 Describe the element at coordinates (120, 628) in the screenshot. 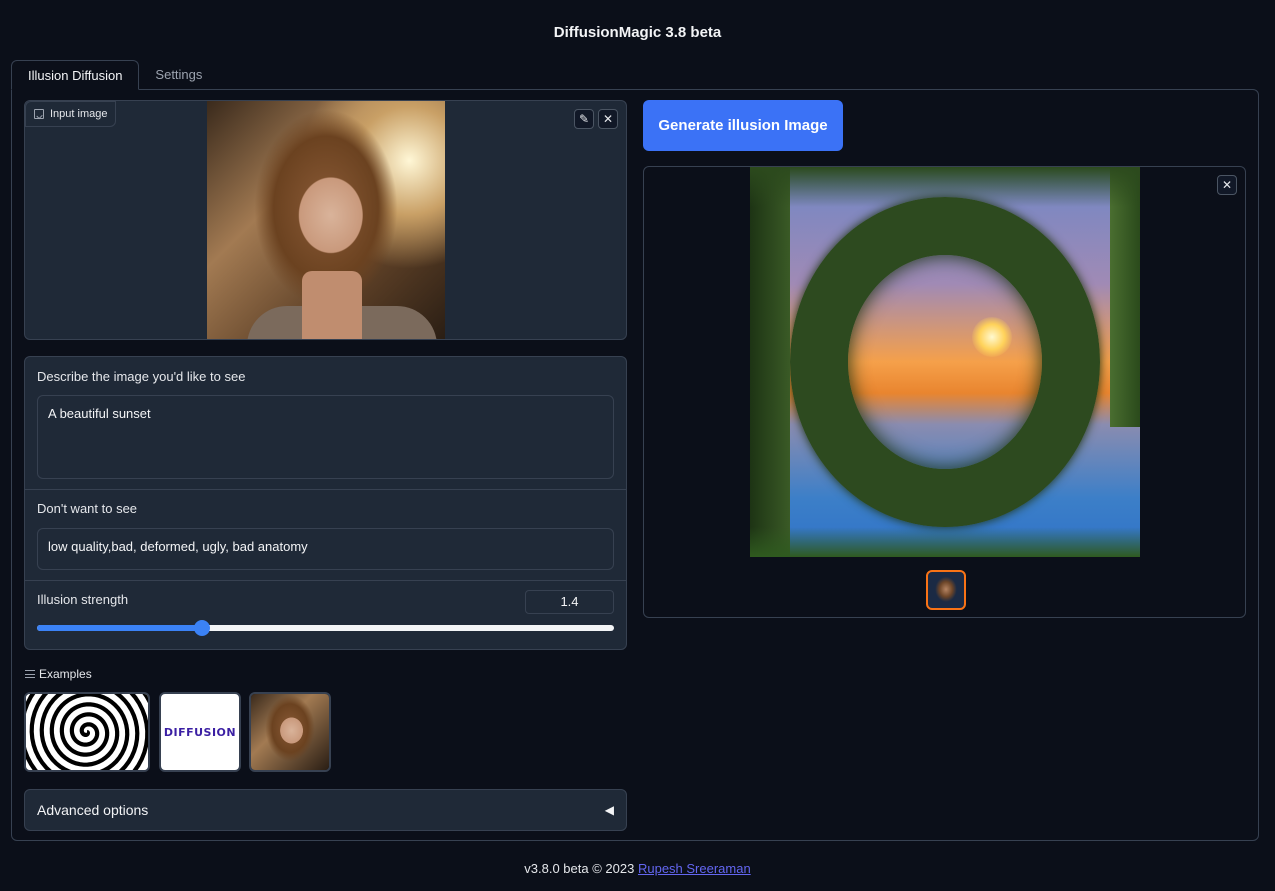

I see `slider-fill` at that location.